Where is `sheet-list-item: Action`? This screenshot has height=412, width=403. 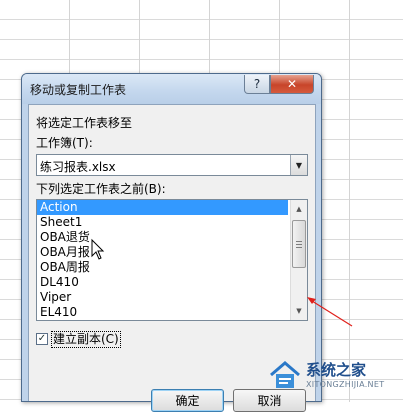 sheet-list-item: Action is located at coordinates (162, 207).